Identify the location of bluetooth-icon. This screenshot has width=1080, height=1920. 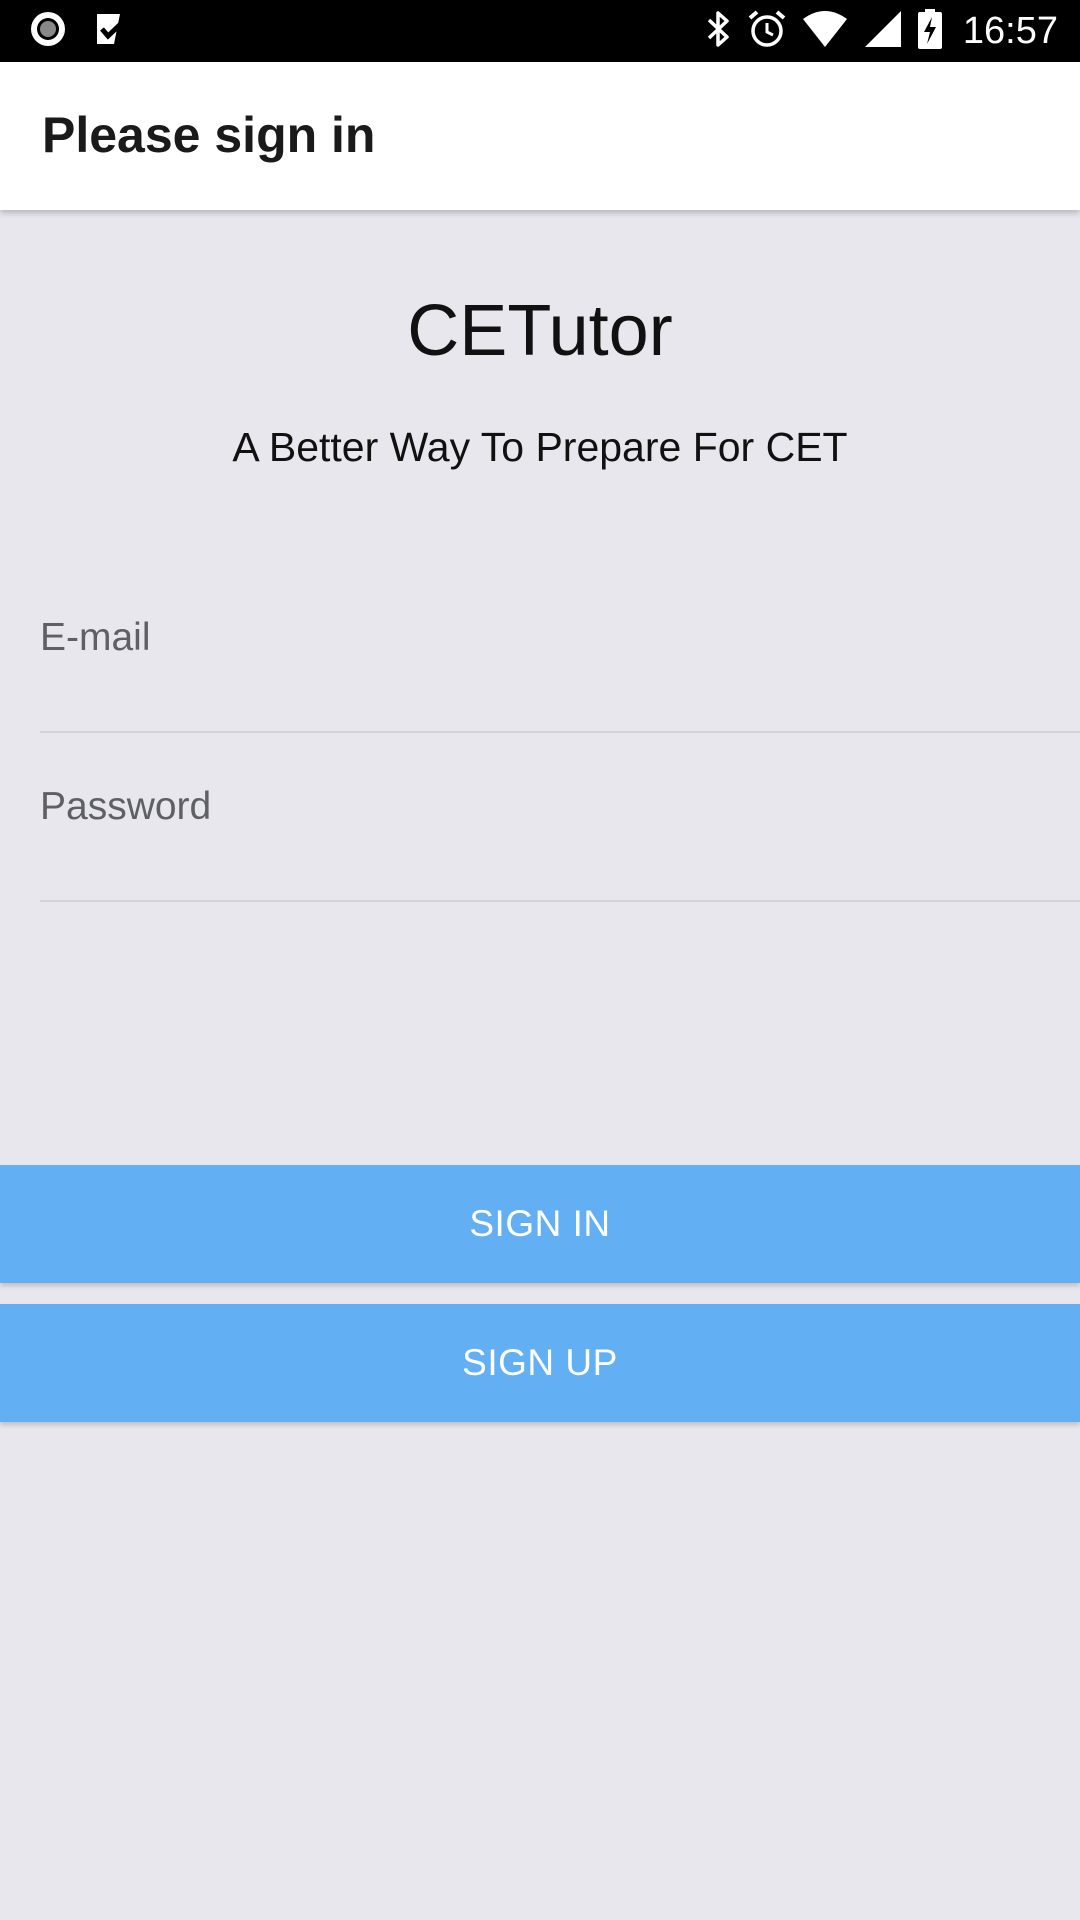
(719, 31).